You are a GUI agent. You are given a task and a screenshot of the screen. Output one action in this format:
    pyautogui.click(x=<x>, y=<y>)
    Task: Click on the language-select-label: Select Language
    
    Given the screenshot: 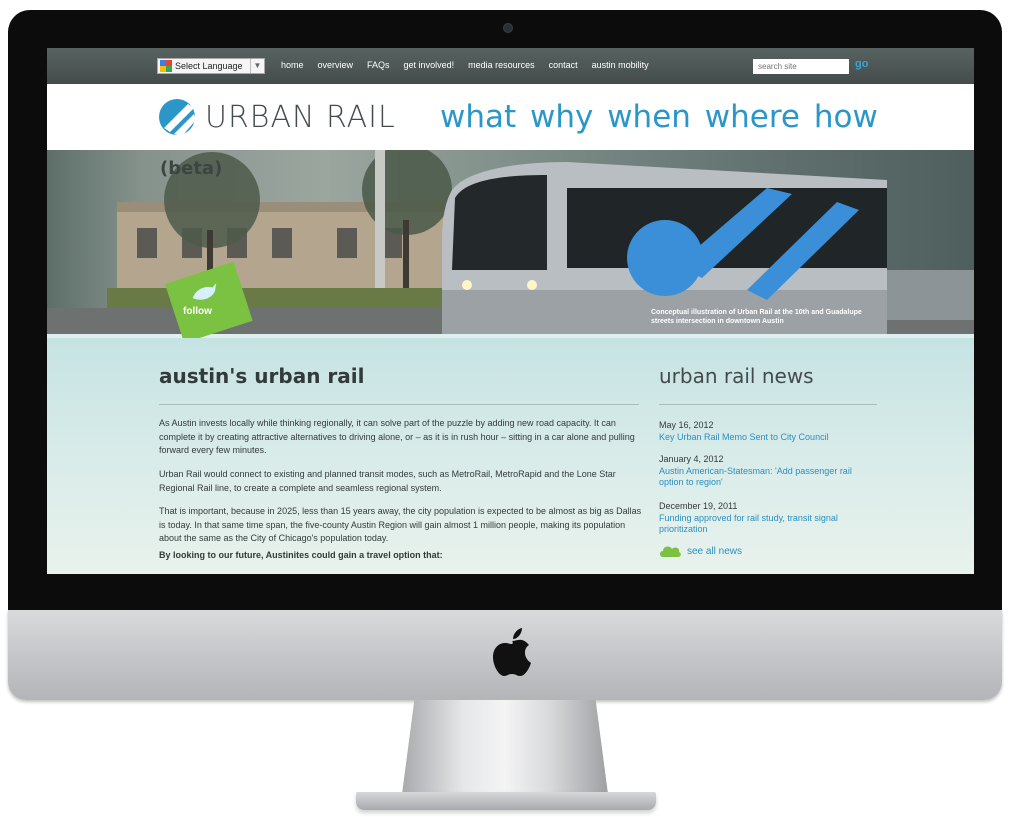 What is the action you would take?
    pyautogui.click(x=209, y=66)
    